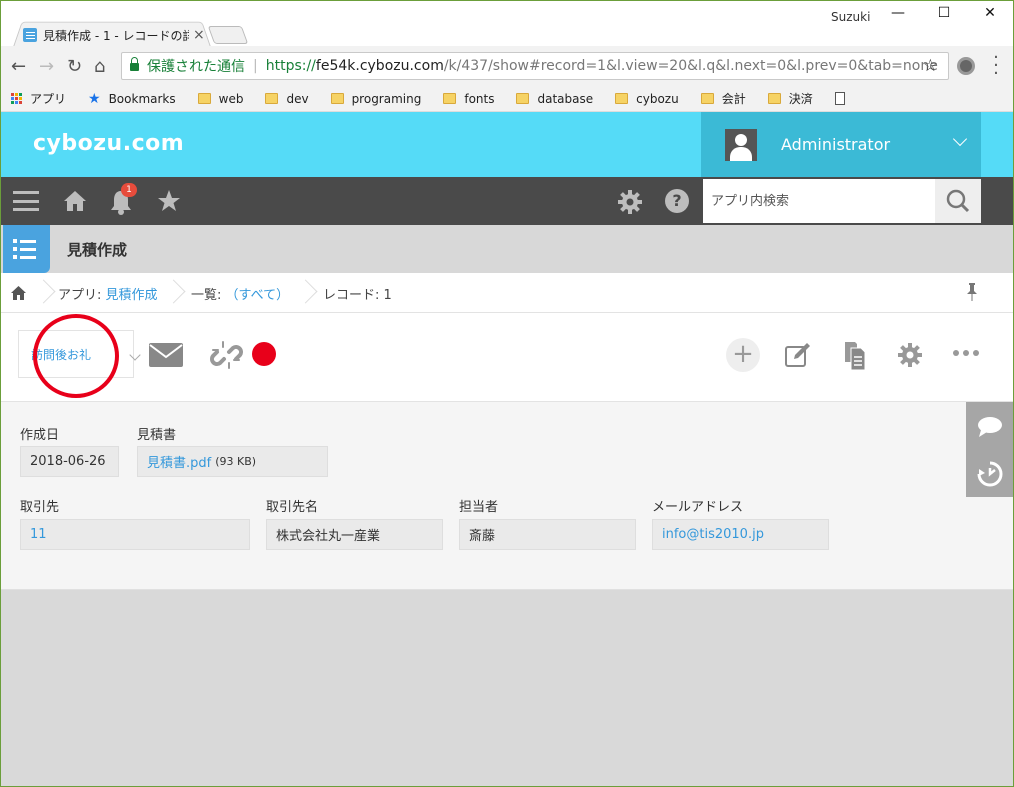  What do you see at coordinates (379, 66) in the screenshot?
I see `url-host: fe54k.cybozu.com` at bounding box center [379, 66].